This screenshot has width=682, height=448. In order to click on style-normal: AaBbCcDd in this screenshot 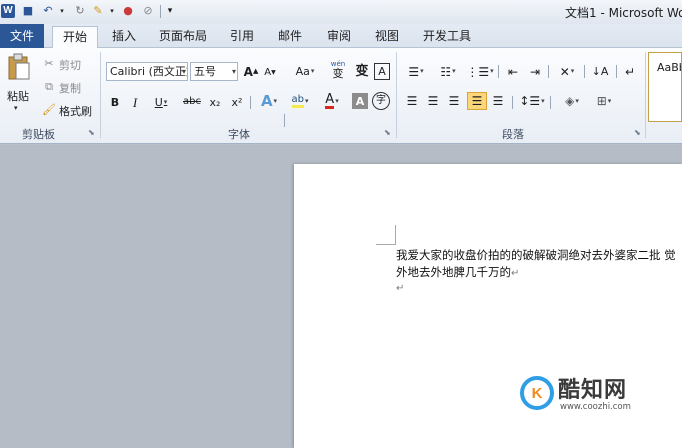, I will do `click(665, 87)`.